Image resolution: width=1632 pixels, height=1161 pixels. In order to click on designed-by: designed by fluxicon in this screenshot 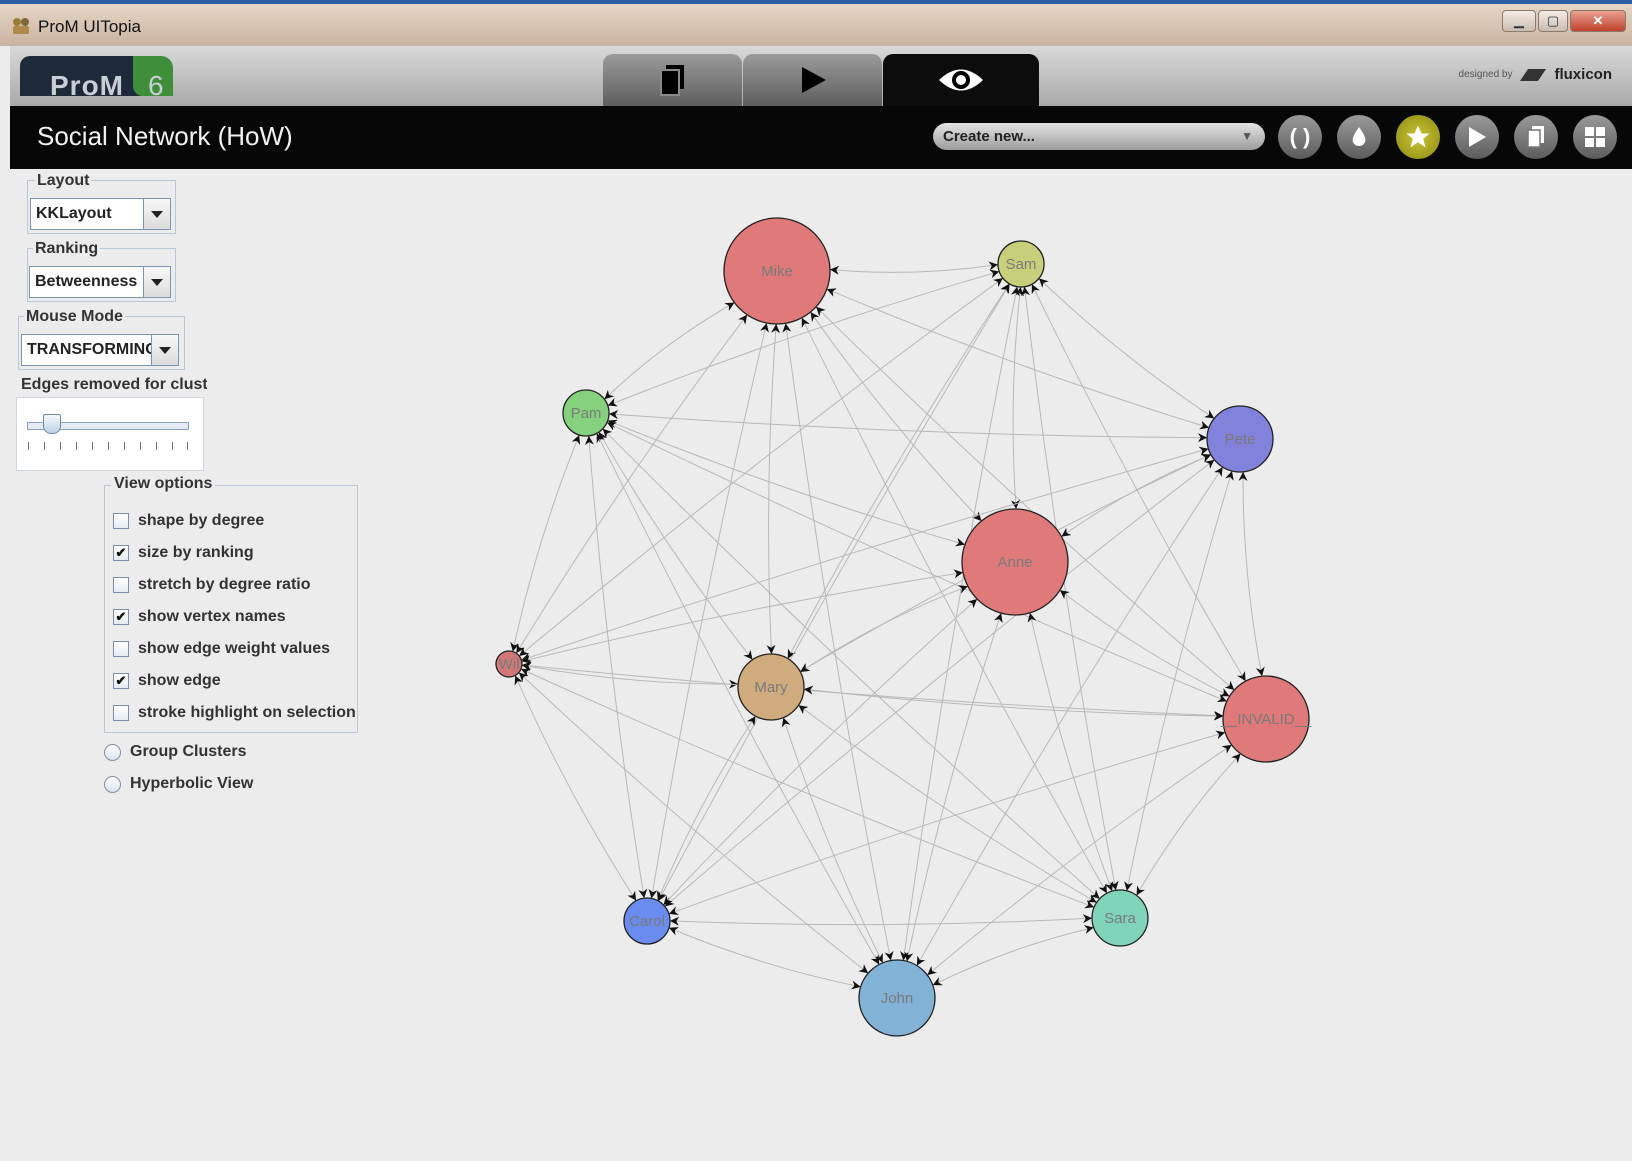, I will do `click(1535, 74)`.